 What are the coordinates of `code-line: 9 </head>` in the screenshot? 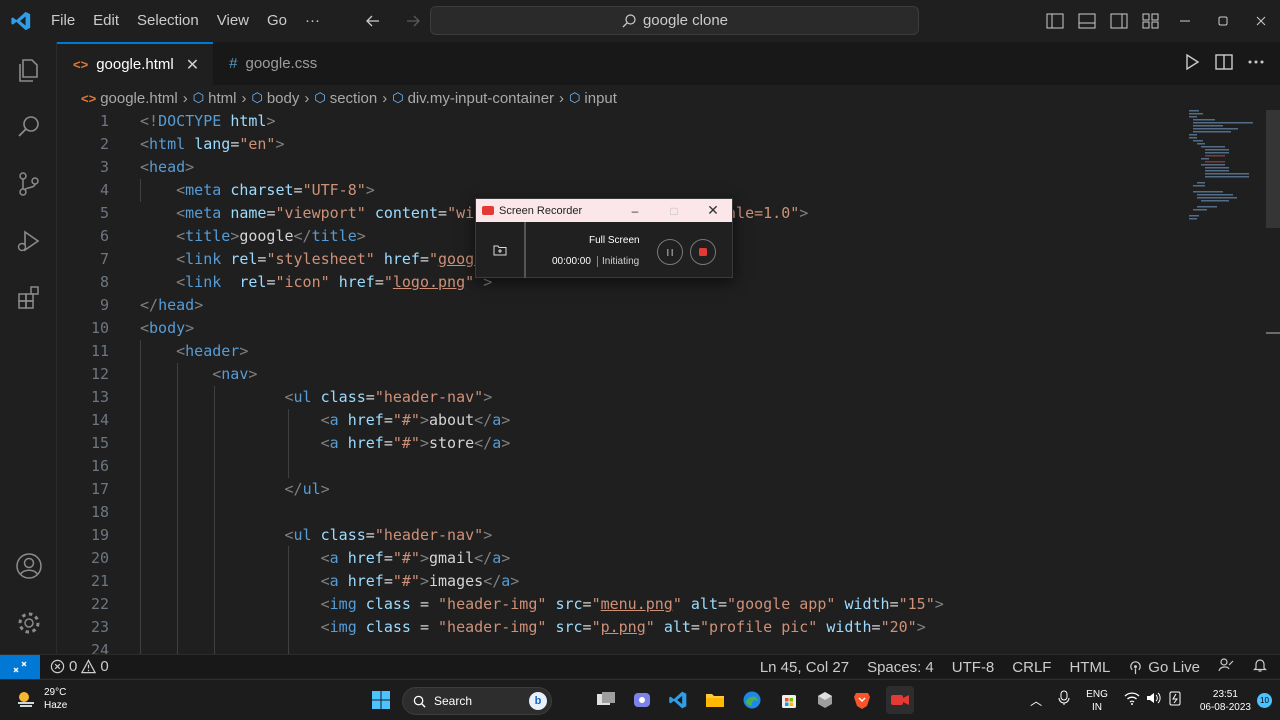 It's located at (660, 305).